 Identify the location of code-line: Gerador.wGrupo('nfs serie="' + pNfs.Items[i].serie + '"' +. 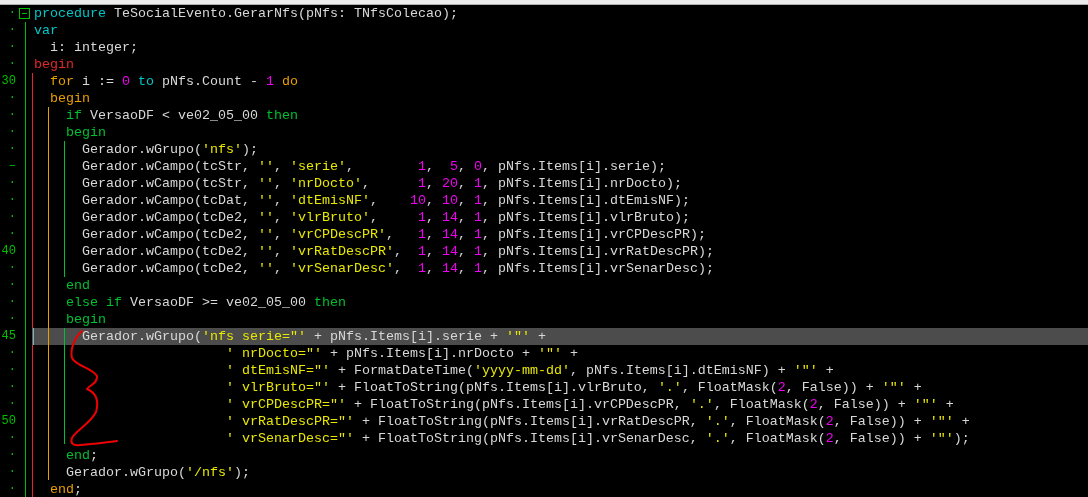
(313, 336).